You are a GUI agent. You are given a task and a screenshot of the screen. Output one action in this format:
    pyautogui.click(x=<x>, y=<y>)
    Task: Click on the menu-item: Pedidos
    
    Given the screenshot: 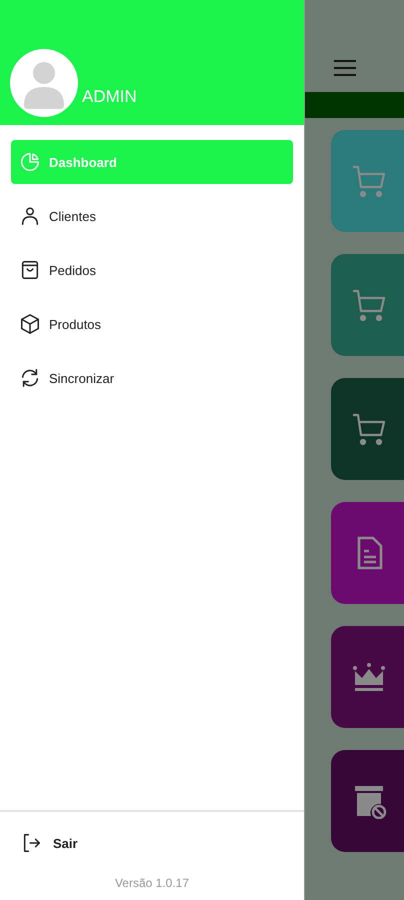 What is the action you would take?
    pyautogui.click(x=152, y=270)
    